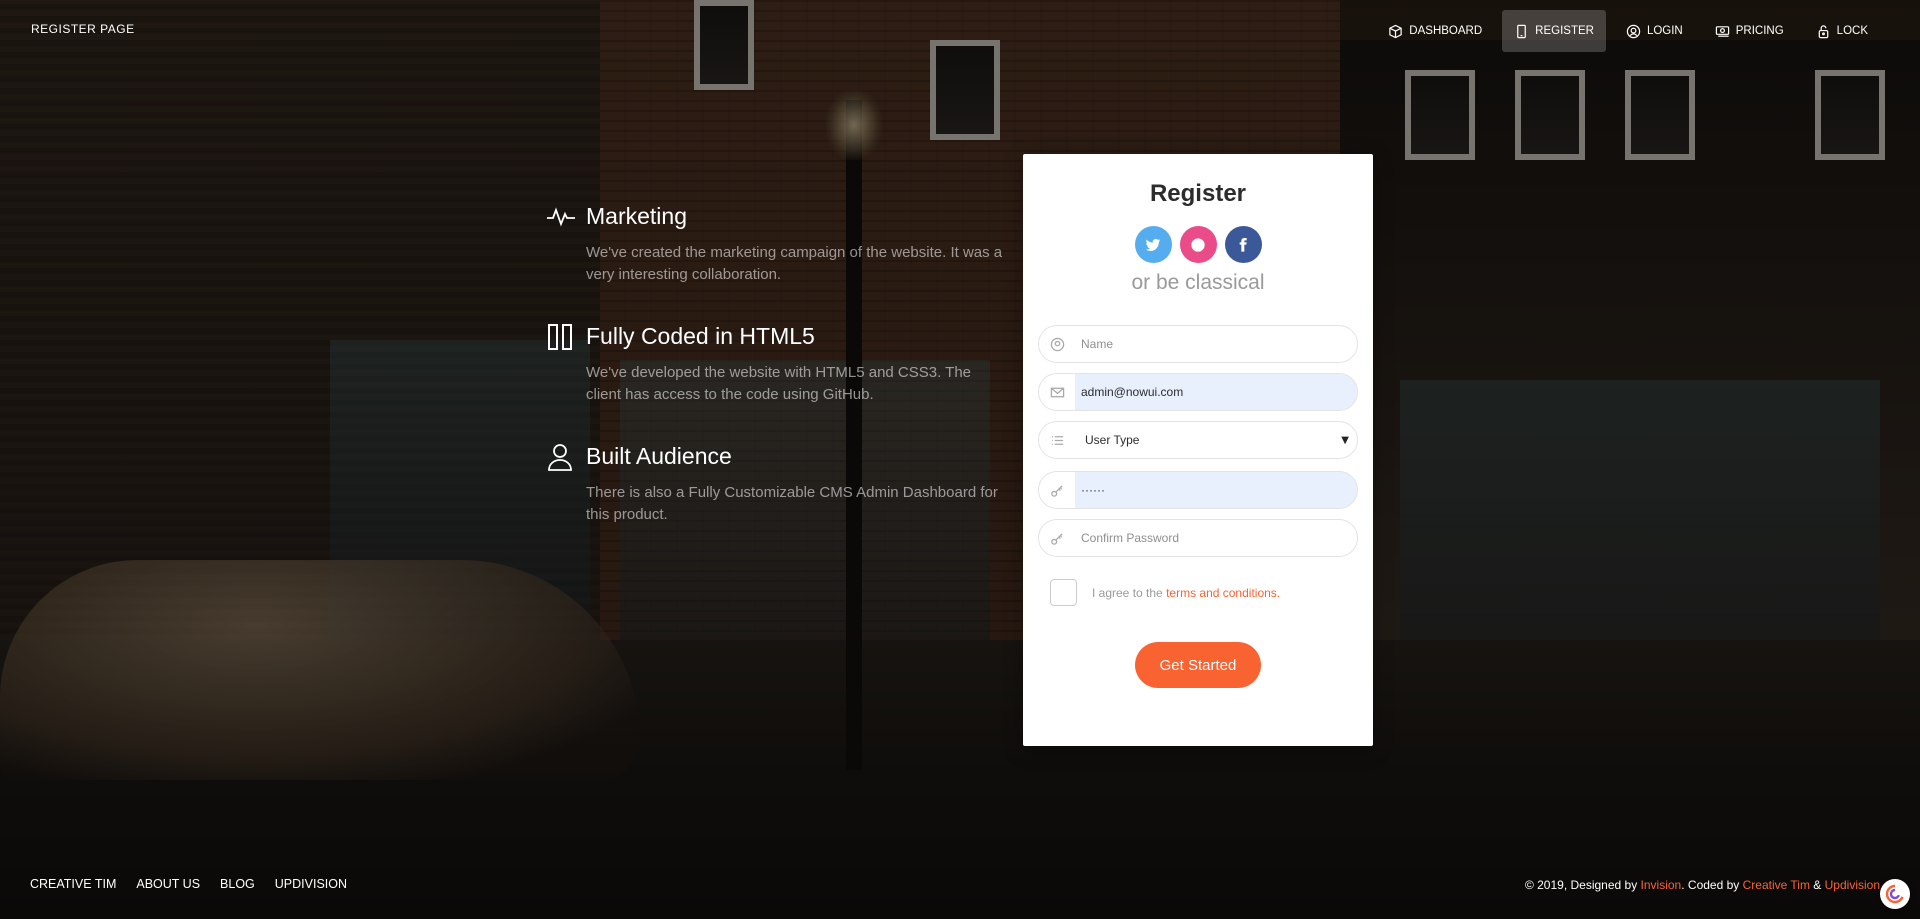 This screenshot has height=919, width=1920. I want to click on user-type-select: User Type, so click(1216, 440).